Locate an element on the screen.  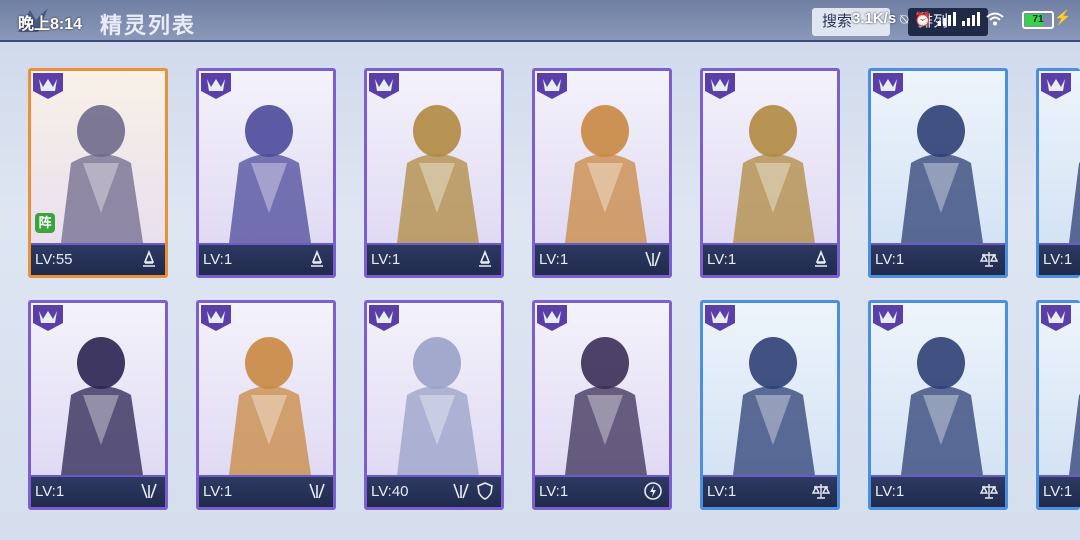
wifi-icon is located at coordinates (995, 19).